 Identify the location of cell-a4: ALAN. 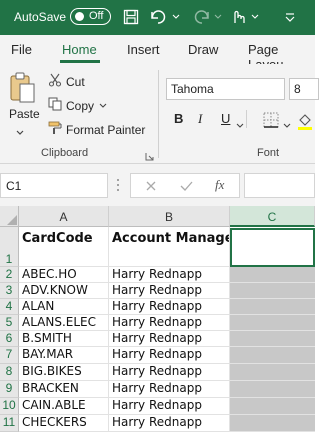
(64, 307).